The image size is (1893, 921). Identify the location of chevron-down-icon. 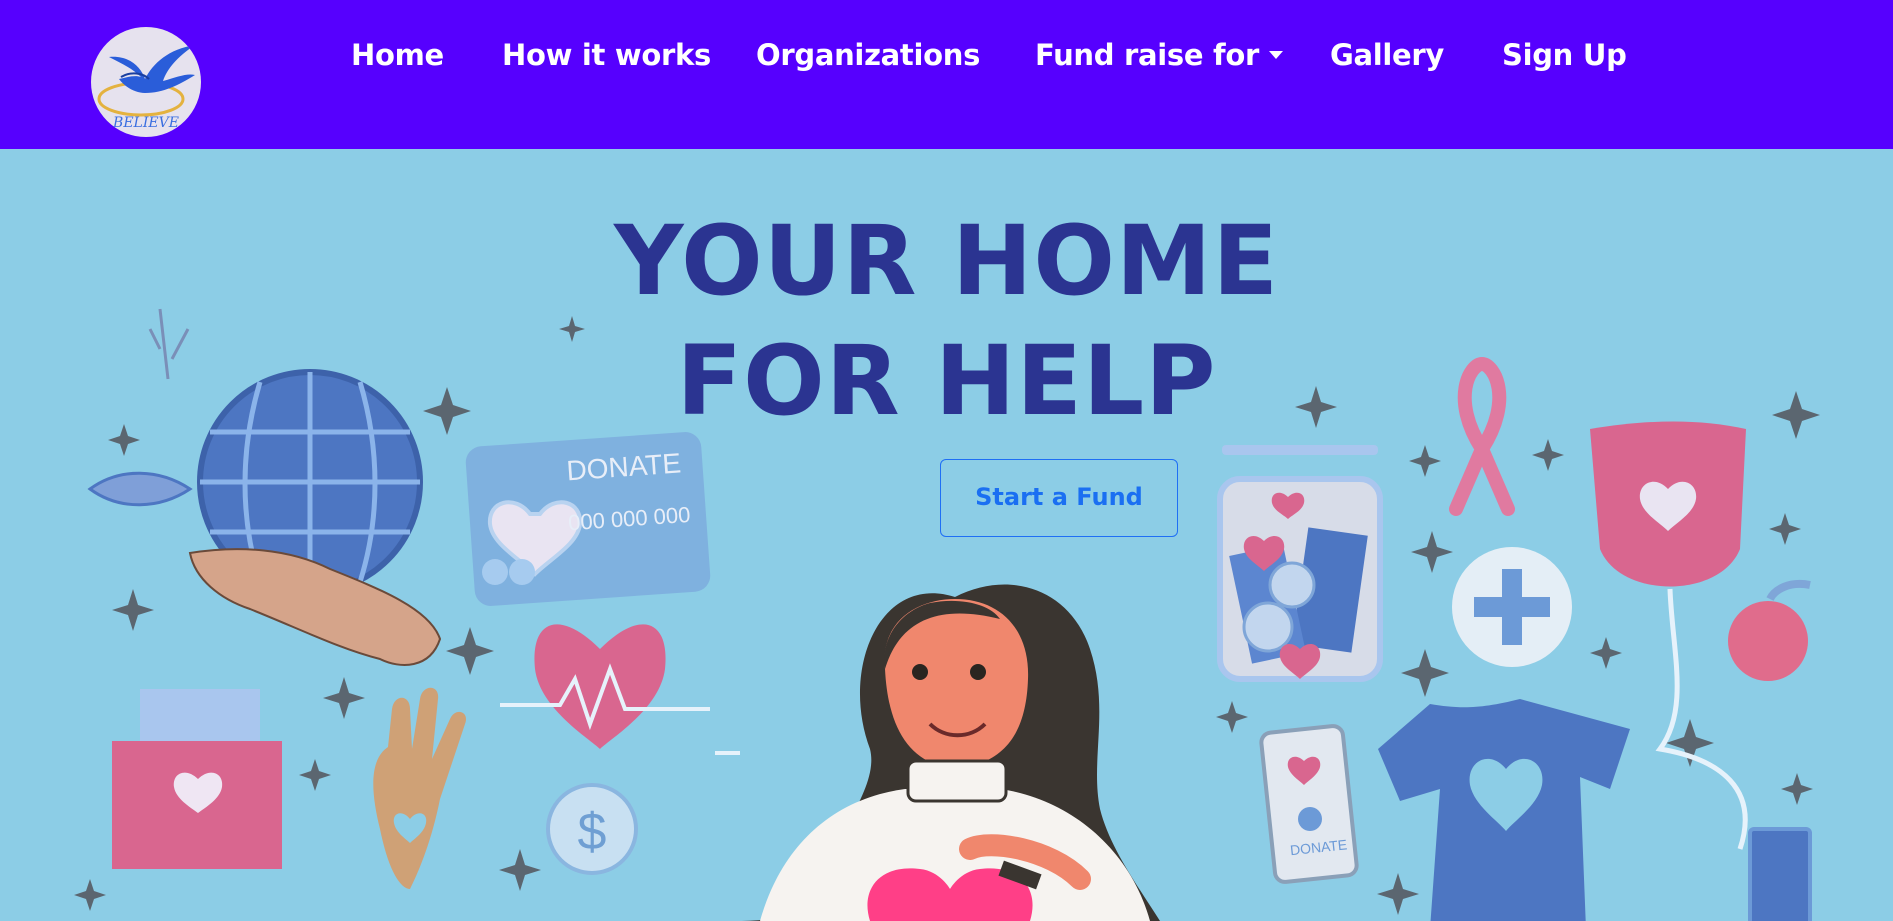
(1276, 55).